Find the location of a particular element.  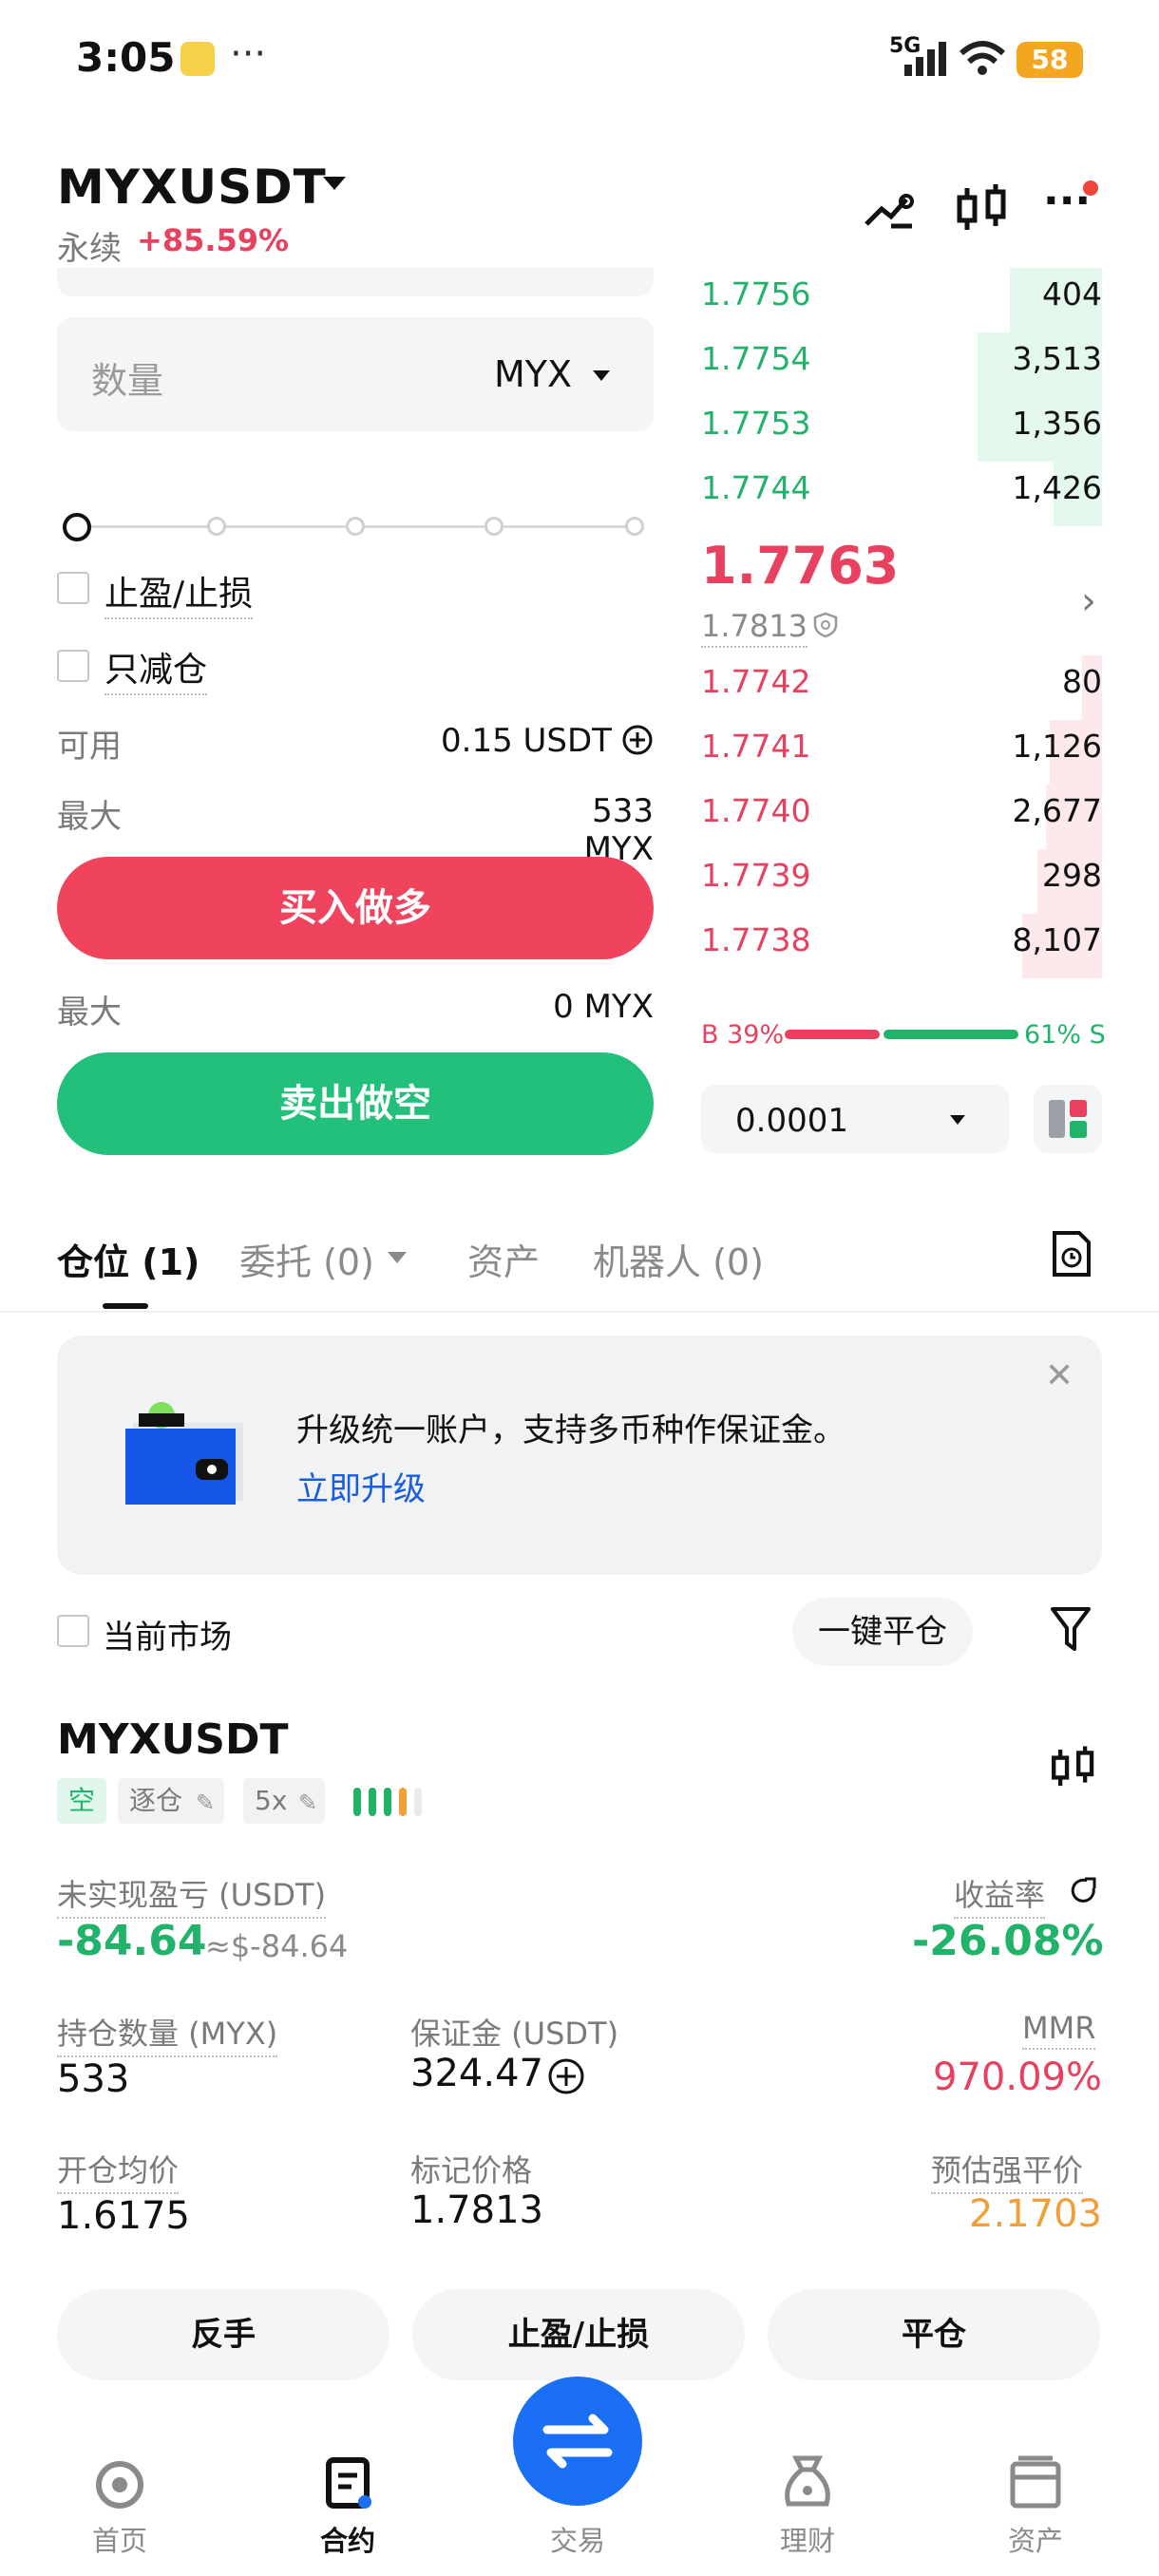

size-label: 持仓数量 (MYX) is located at coordinates (167, 2033).